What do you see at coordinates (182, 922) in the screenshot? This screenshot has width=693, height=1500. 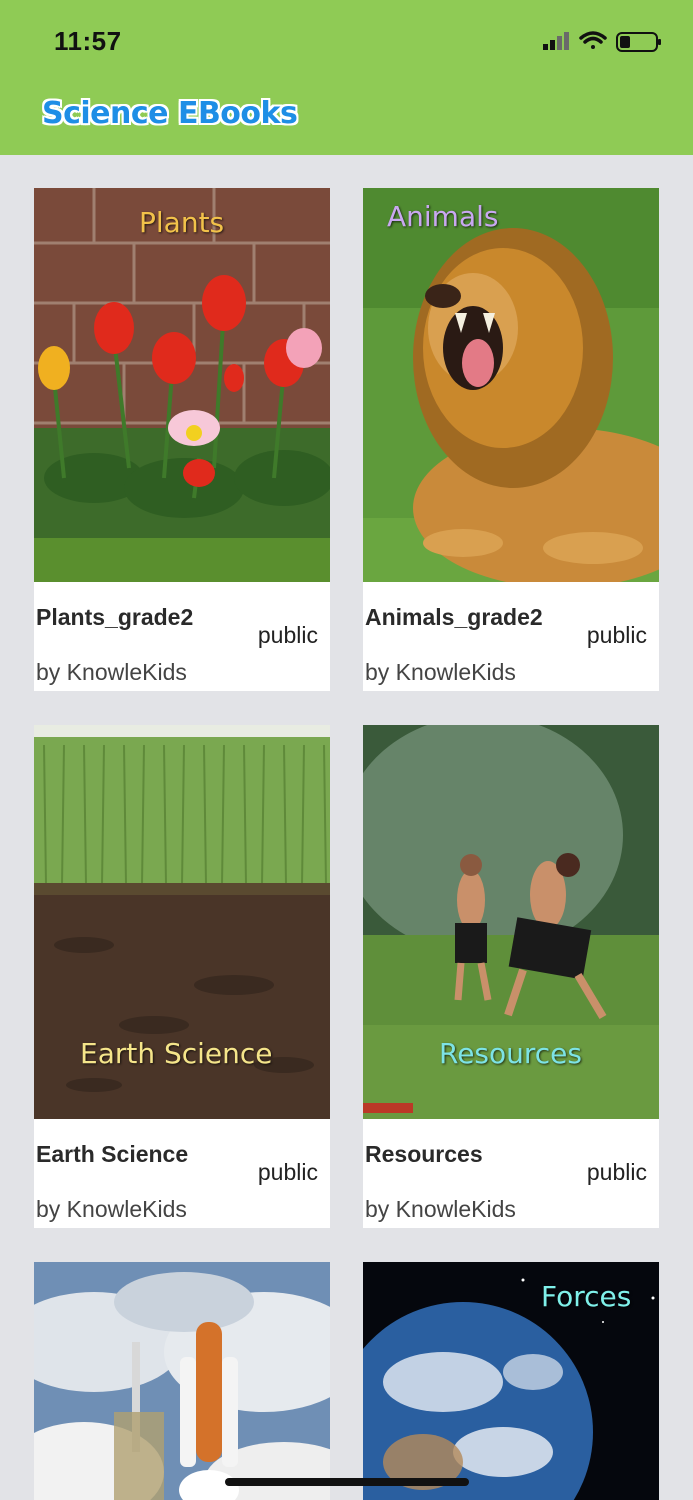 I see `book-cover-image: Earth Science` at bounding box center [182, 922].